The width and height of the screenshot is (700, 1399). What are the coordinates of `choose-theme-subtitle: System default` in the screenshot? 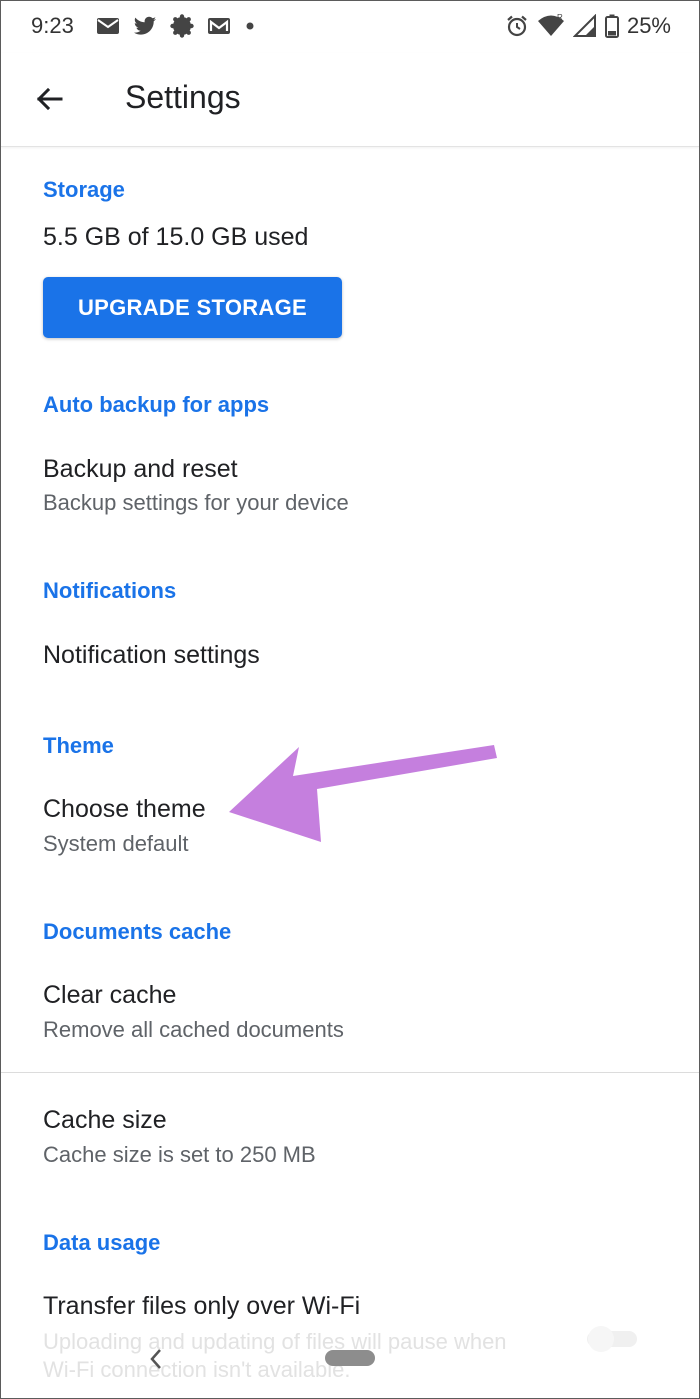 It's located at (116, 843).